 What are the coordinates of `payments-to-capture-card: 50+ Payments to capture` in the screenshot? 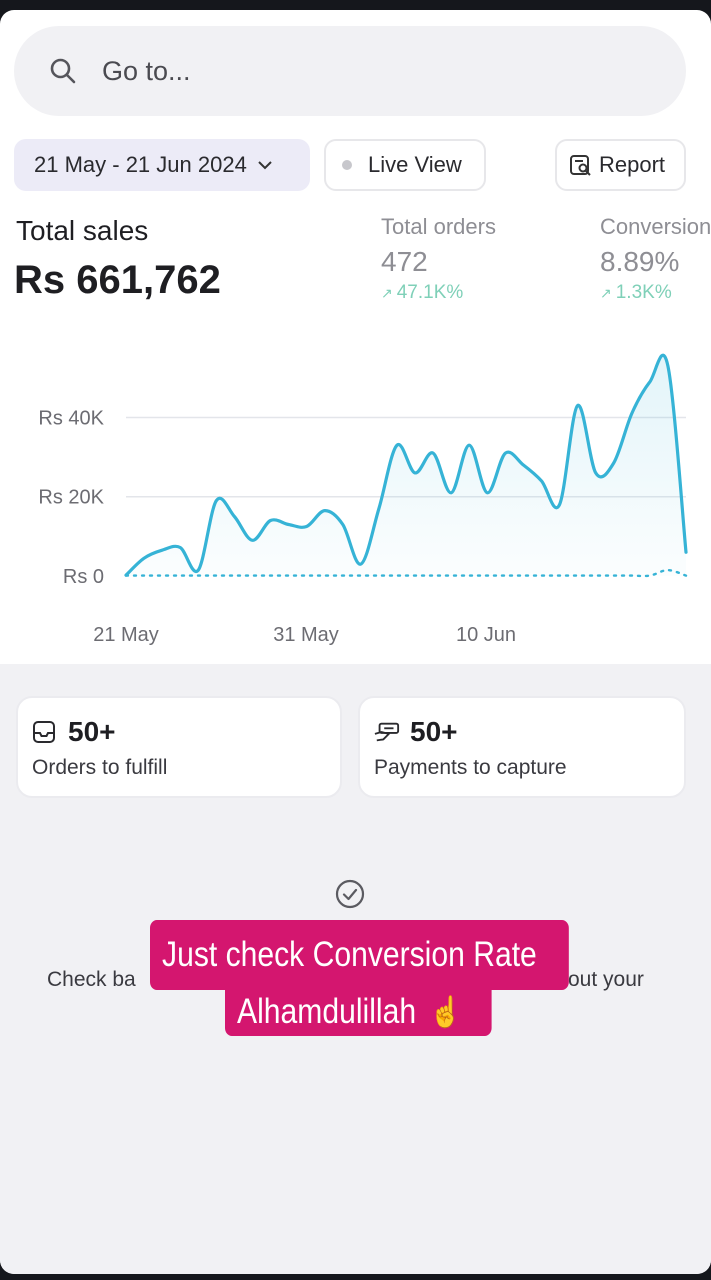 It's located at (522, 747).